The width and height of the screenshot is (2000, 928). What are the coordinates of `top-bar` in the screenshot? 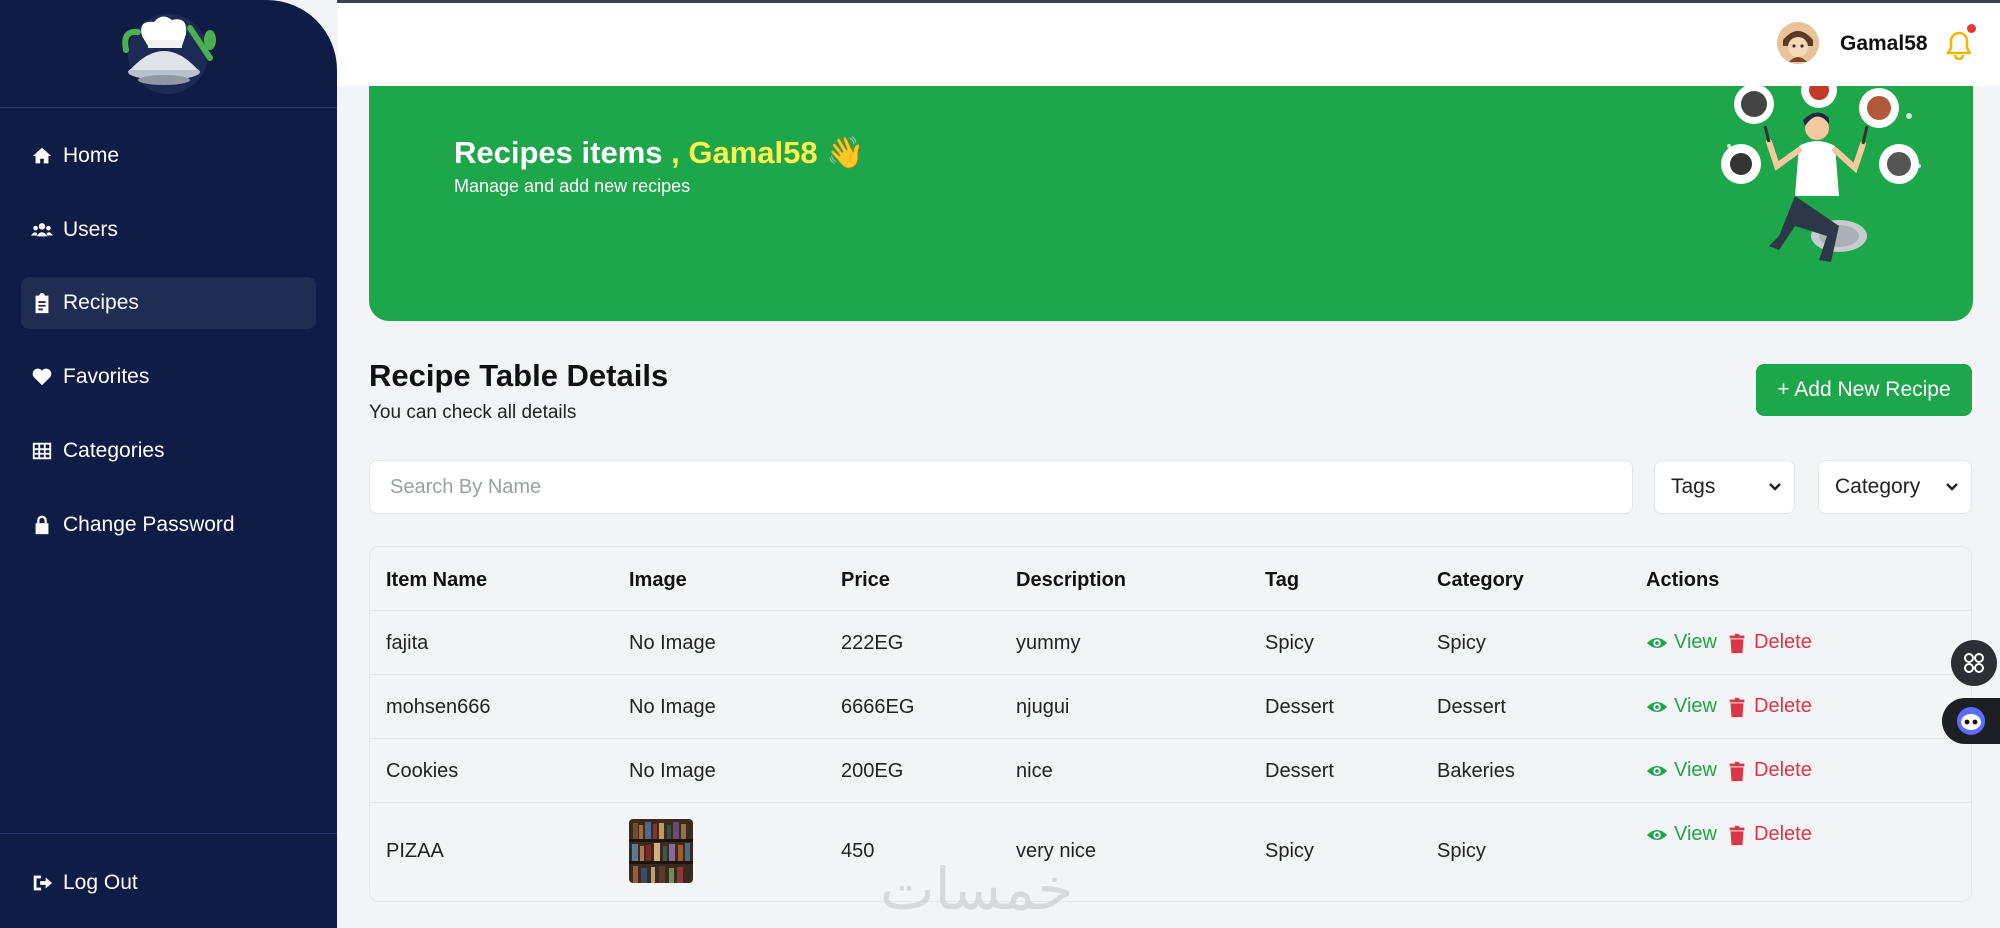 It's located at (1168, 43).